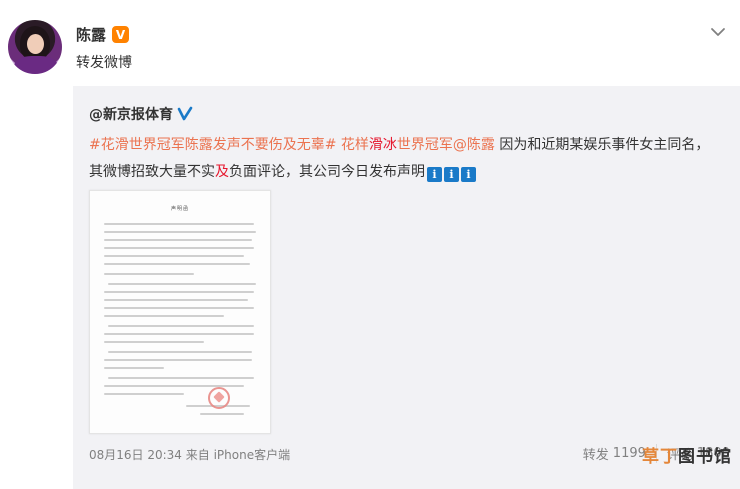 This screenshot has width=740, height=489. What do you see at coordinates (104, 63) in the screenshot?
I see `post-text: 转发微博` at bounding box center [104, 63].